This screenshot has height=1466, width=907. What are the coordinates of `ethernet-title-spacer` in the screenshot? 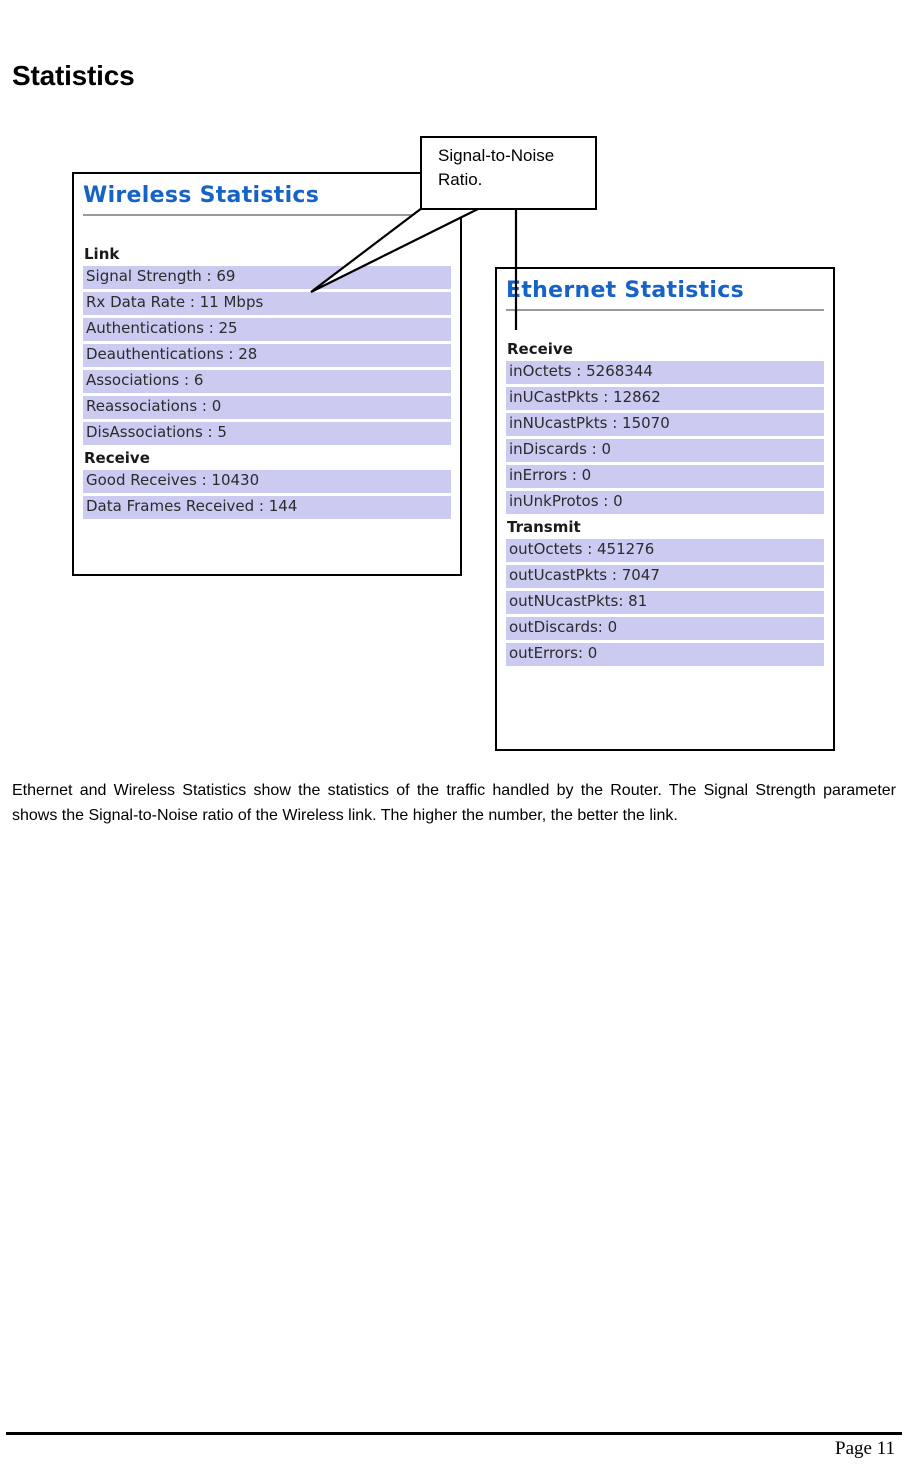 It's located at (665, 326).